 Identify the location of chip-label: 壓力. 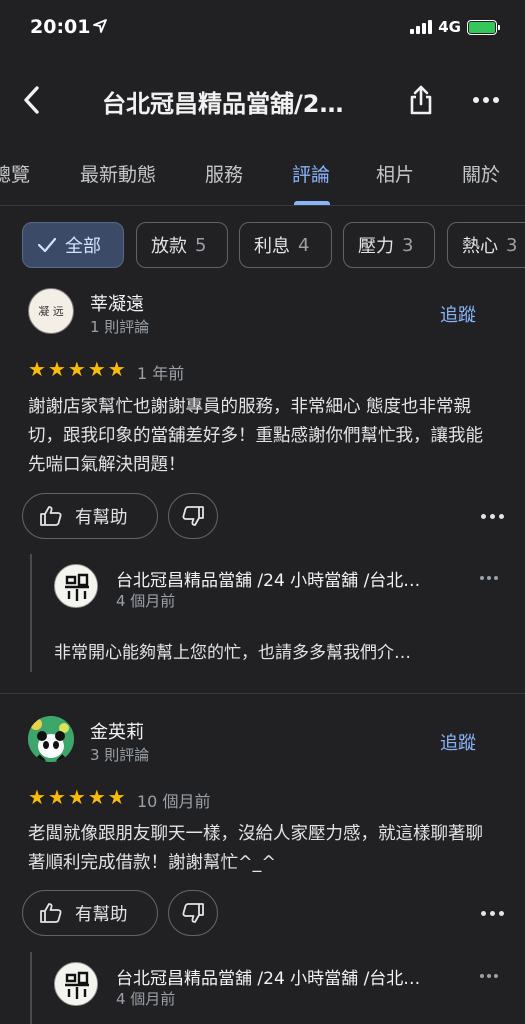
(376, 246).